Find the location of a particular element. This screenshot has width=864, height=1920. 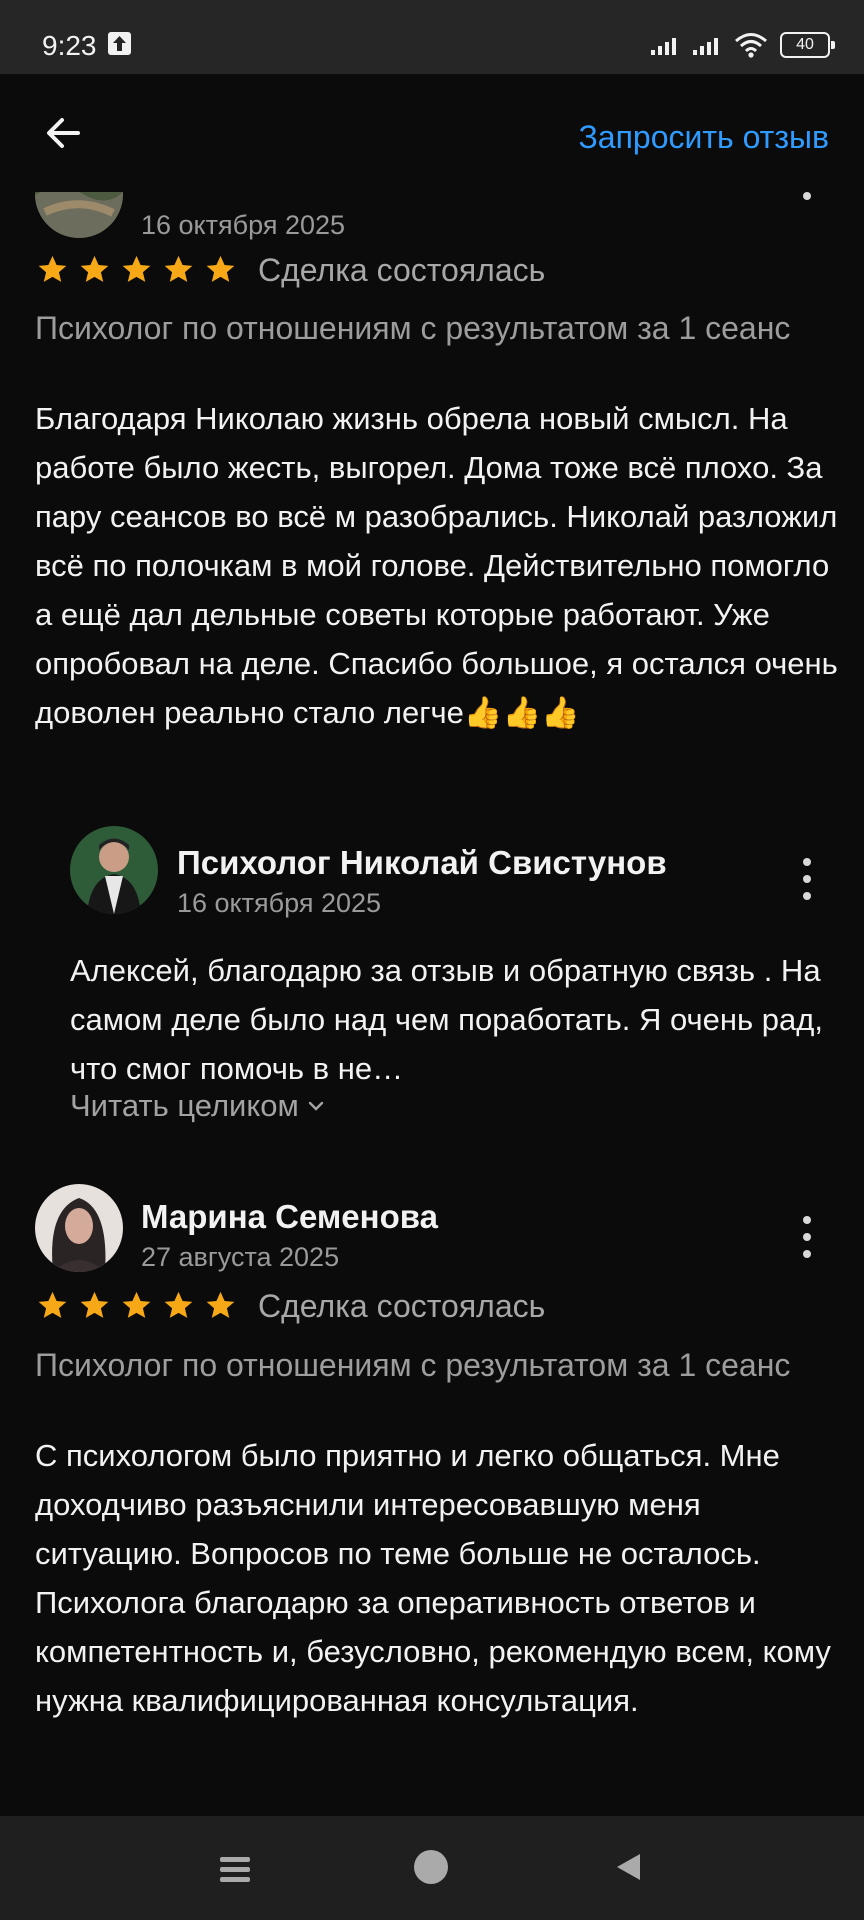

home-icon is located at coordinates (431, 1867).